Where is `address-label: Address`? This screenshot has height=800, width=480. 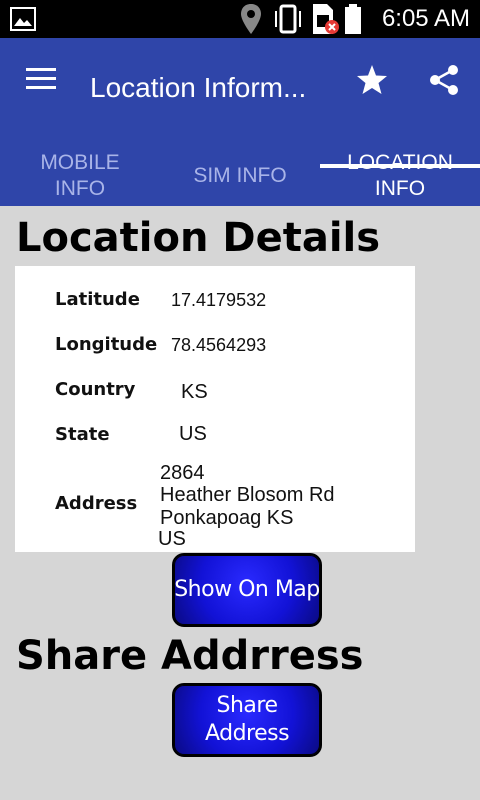
address-label: Address is located at coordinates (96, 503).